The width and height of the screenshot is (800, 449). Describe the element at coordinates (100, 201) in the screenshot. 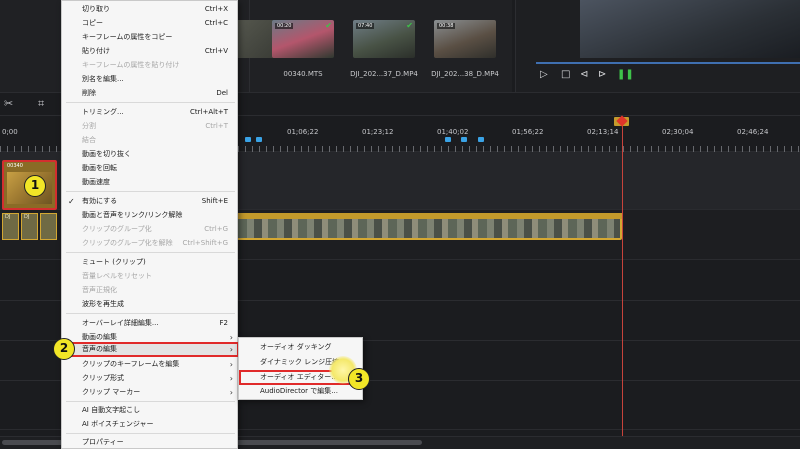

I see `menu-item-label: 有効にする` at that location.